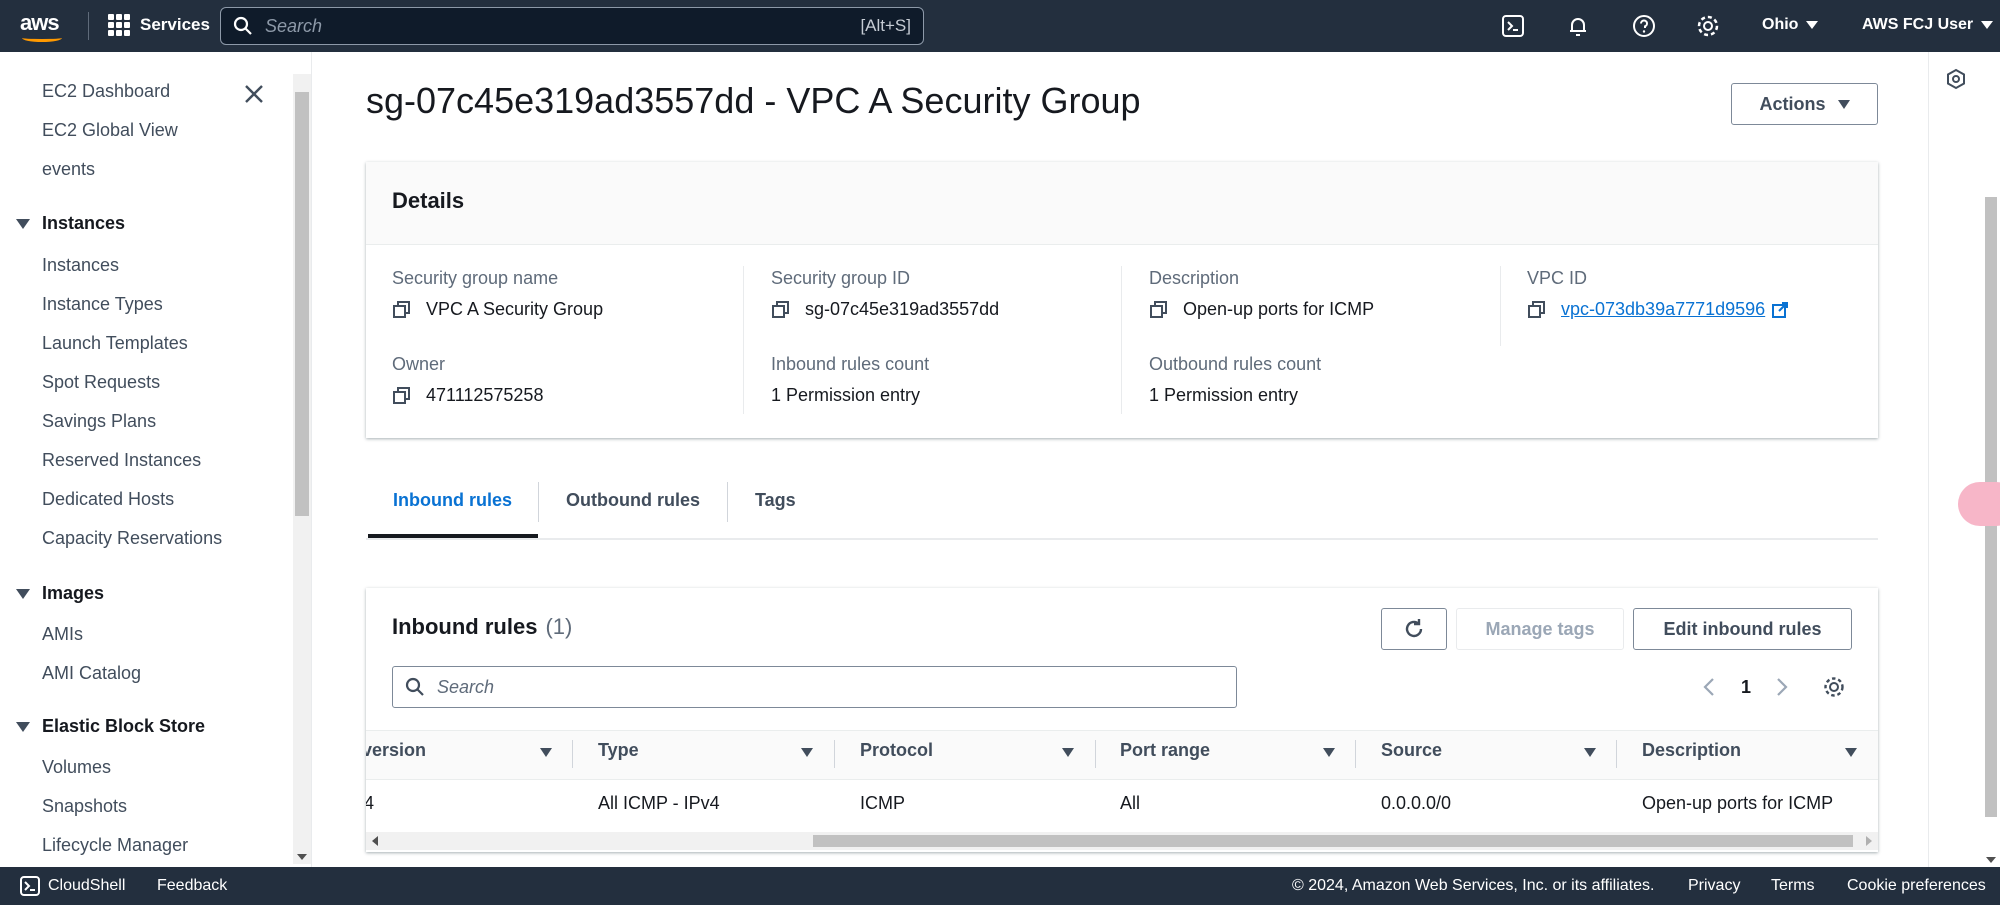  What do you see at coordinates (43, 26) in the screenshot?
I see `aws-logo: aws` at bounding box center [43, 26].